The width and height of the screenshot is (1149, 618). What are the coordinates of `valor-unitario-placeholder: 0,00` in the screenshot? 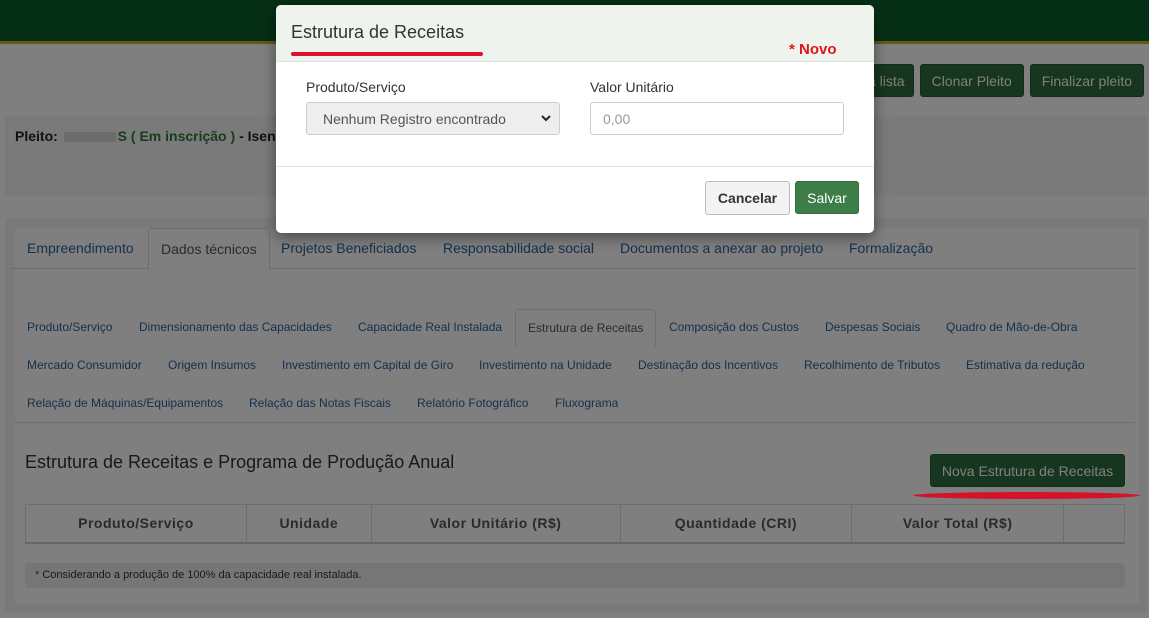 It's located at (617, 119).